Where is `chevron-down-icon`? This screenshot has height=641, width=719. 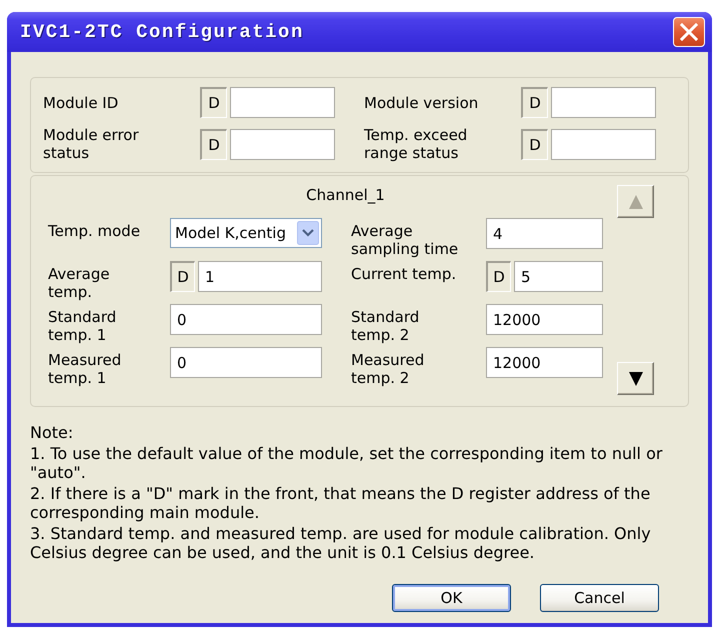 chevron-down-icon is located at coordinates (308, 233).